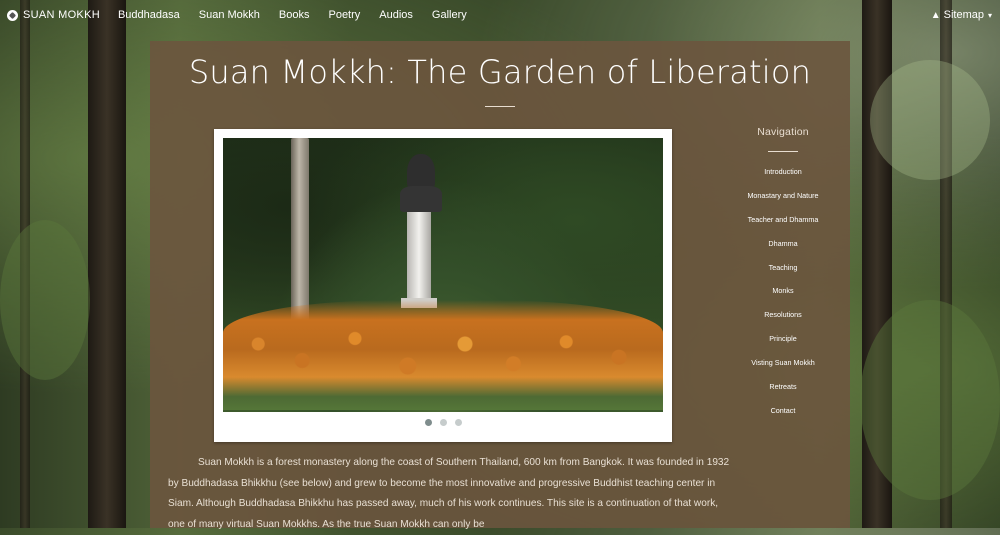 This screenshot has height=535, width=1000. Describe the element at coordinates (500, 72) in the screenshot. I see `page-title: Suan Mokkh: The Garden of Liberation` at that location.